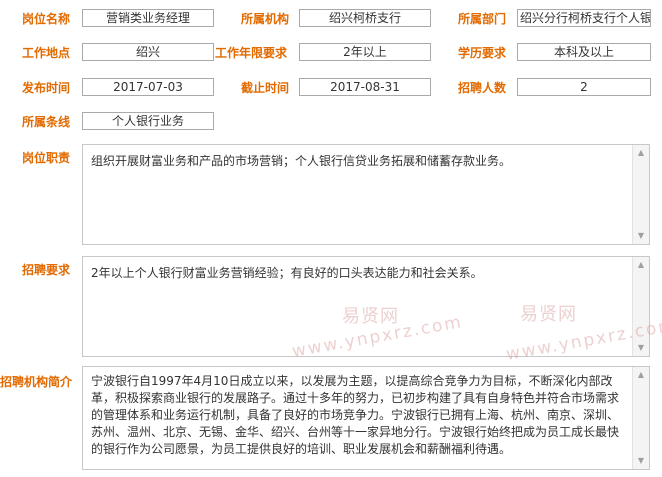 This screenshot has width=662, height=477. I want to click on headcount-label: 招聘人数, so click(482, 88).